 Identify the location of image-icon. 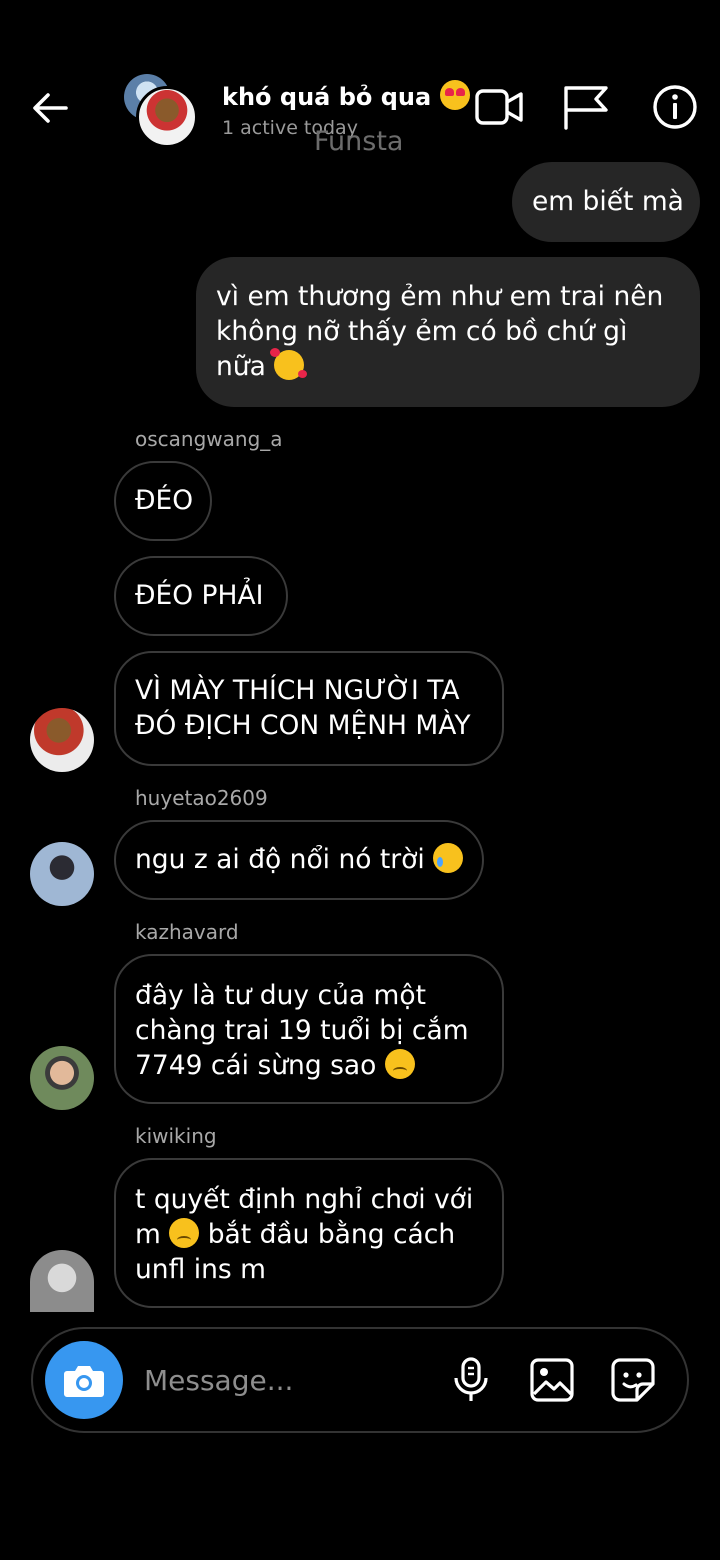
(552, 1380).